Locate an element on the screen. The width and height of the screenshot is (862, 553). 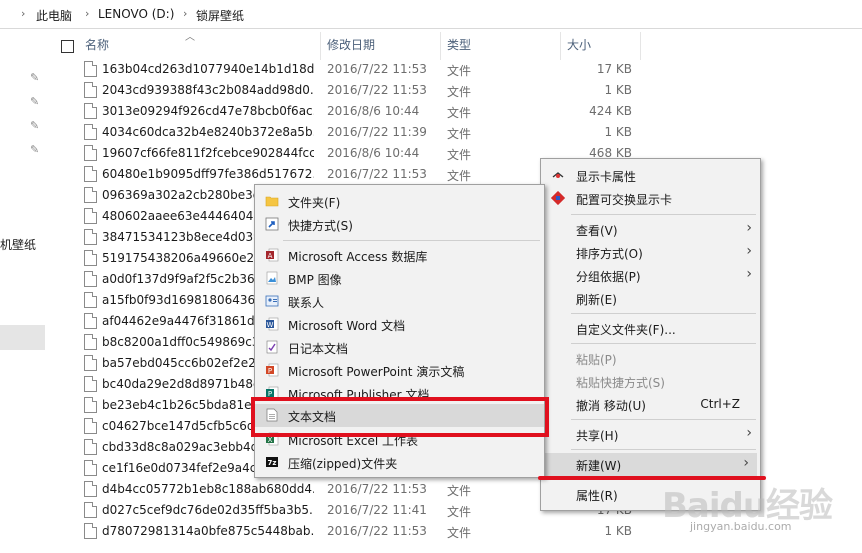
powerpoint-icon: P is located at coordinates (272, 370).